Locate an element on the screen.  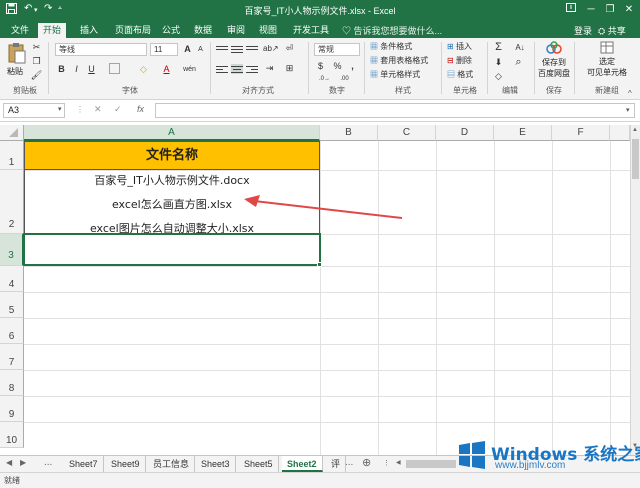
underline-button: U is located at coordinates (91, 69).